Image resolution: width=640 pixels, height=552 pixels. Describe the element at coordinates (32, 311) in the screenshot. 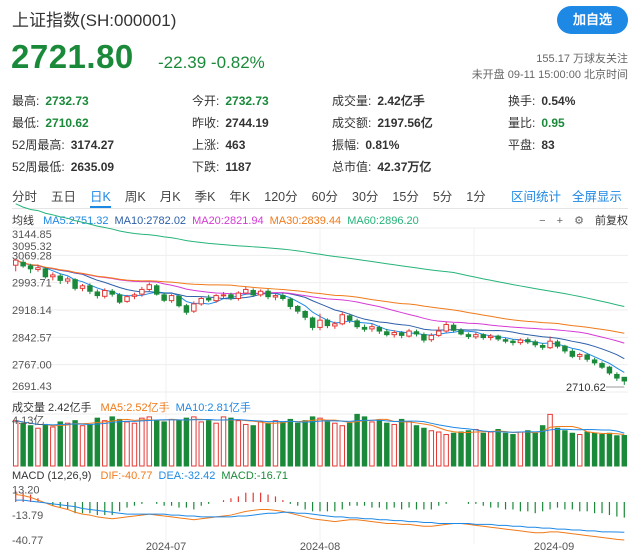

I see `price-axis-label: 2918.14` at that location.